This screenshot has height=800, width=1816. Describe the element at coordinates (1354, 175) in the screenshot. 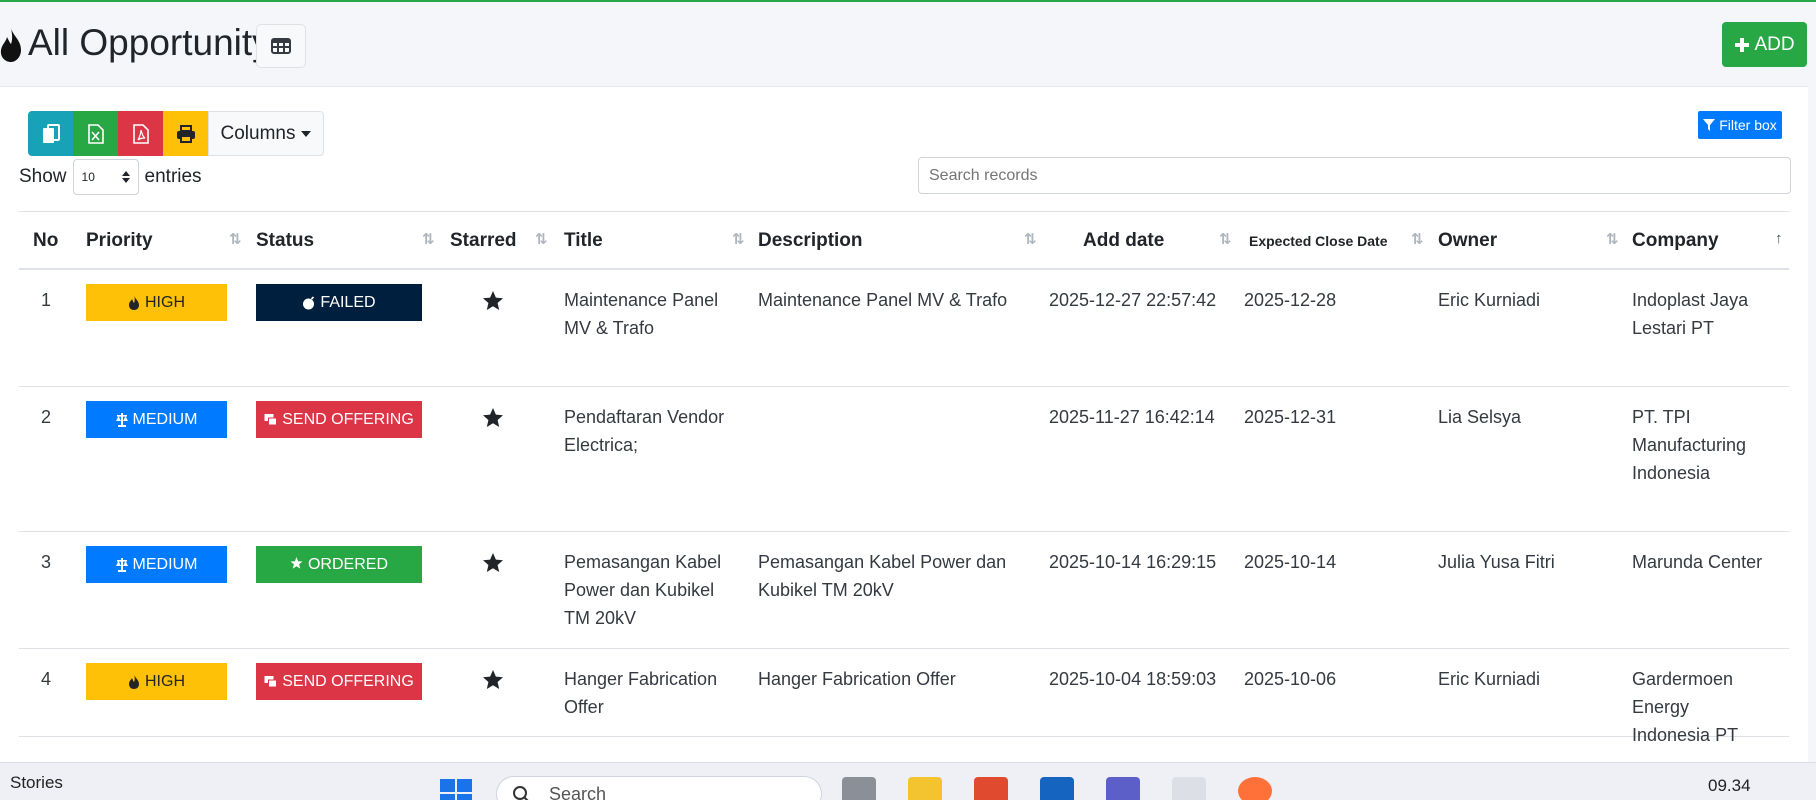

I see `search-input` at that location.